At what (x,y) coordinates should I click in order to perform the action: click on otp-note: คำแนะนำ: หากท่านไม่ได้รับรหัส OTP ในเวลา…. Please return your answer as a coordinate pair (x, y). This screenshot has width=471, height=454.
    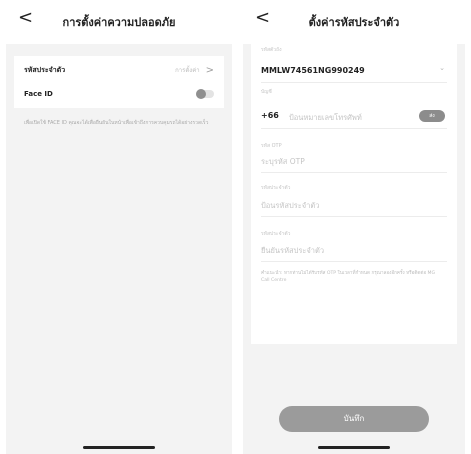
    Looking at the image, I should click on (348, 277).